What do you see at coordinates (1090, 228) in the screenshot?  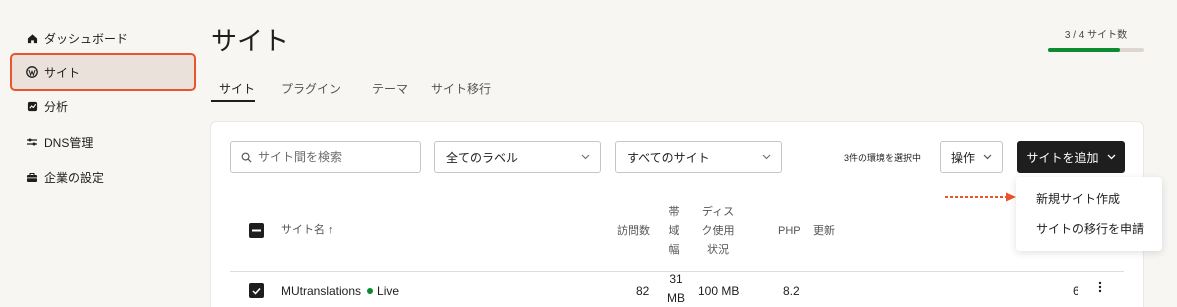 I see `menu-item-request-migration: サイトの移行を申請` at bounding box center [1090, 228].